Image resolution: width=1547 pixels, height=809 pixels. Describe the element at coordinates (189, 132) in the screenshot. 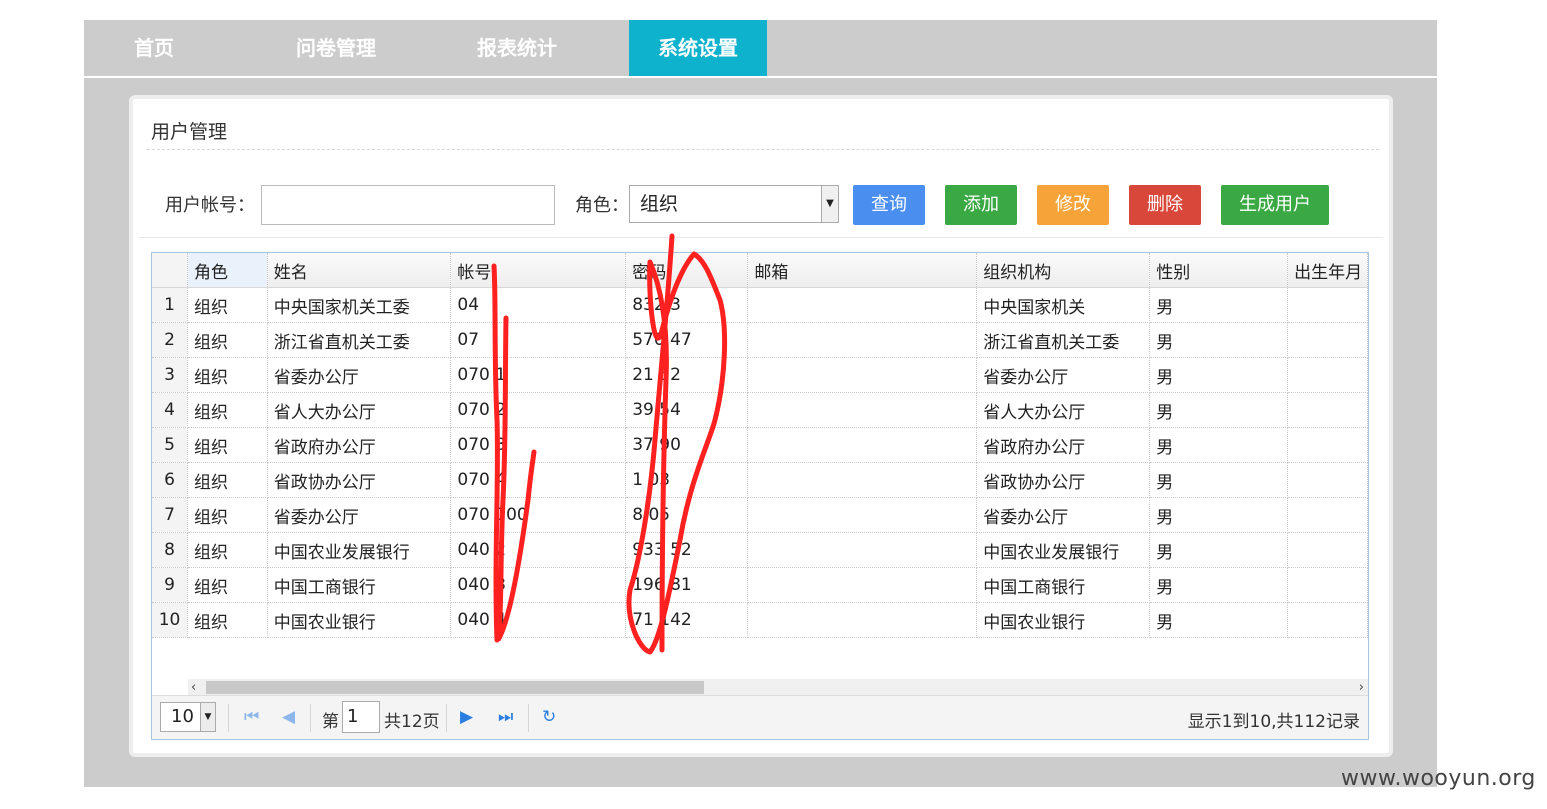

I see `panel-title: 用户管理` at that location.